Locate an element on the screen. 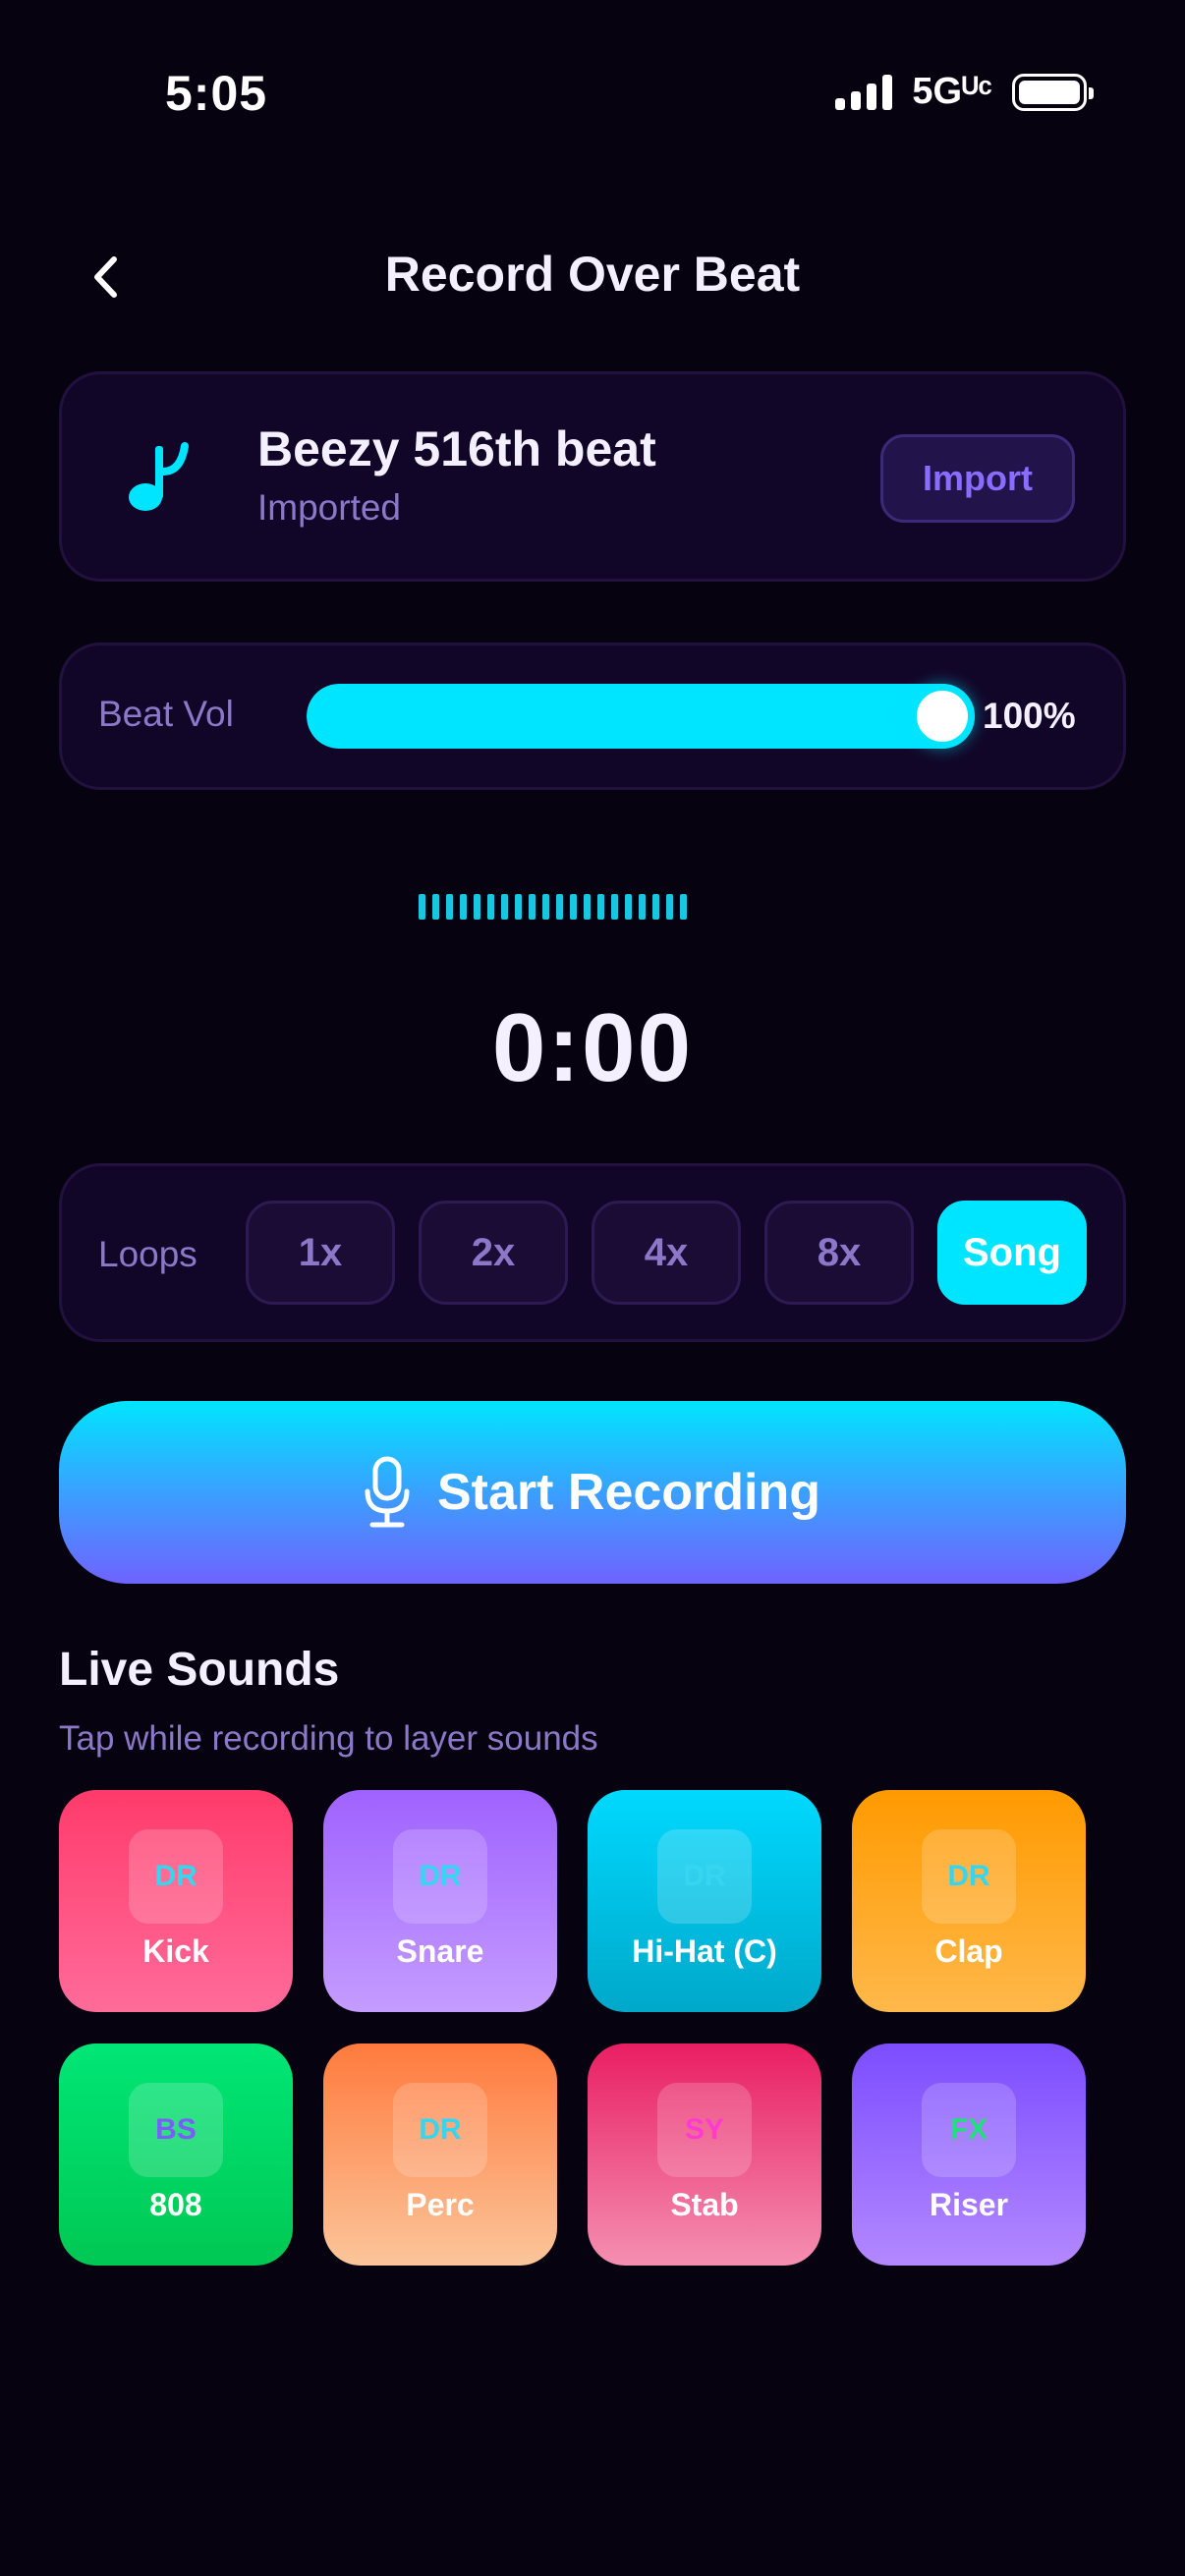 The height and width of the screenshot is (2576, 1185). pad-label: Clap is located at coordinates (969, 1951).